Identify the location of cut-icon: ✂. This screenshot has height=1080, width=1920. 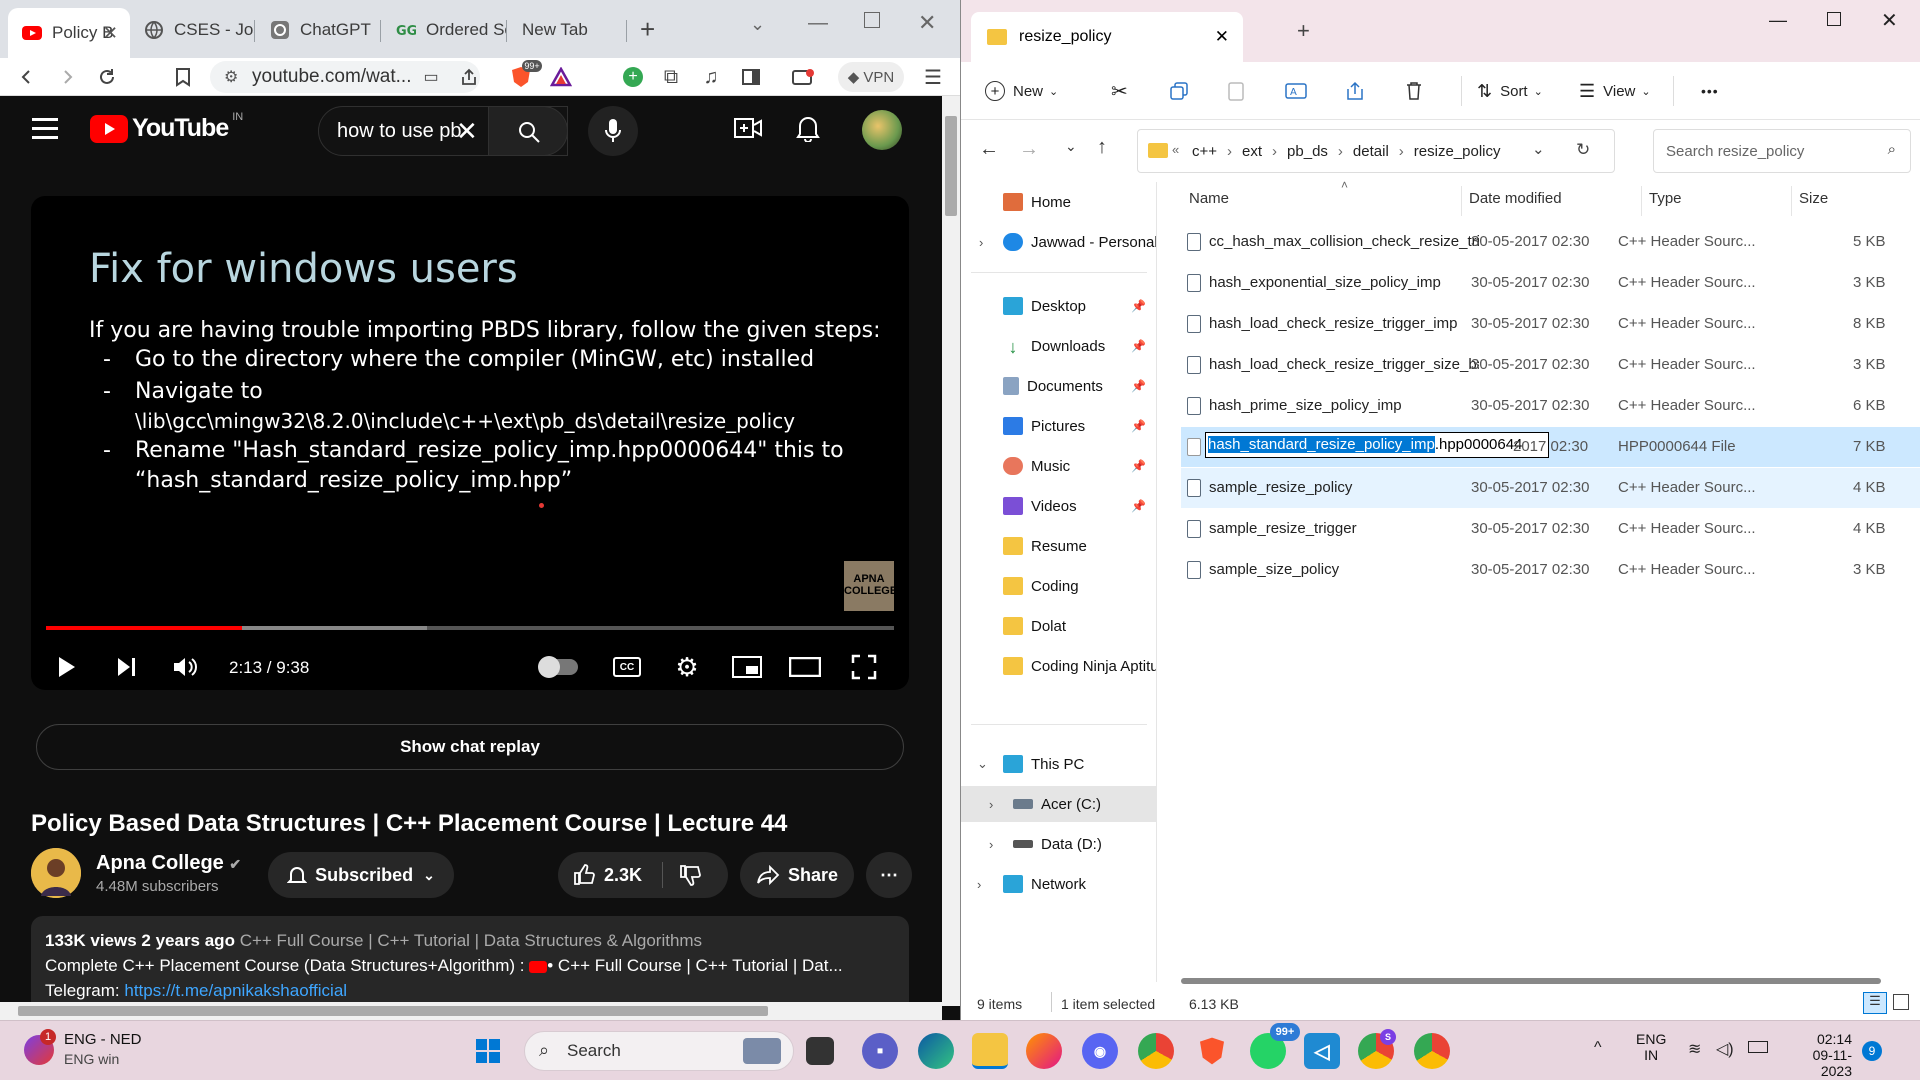
(1119, 91).